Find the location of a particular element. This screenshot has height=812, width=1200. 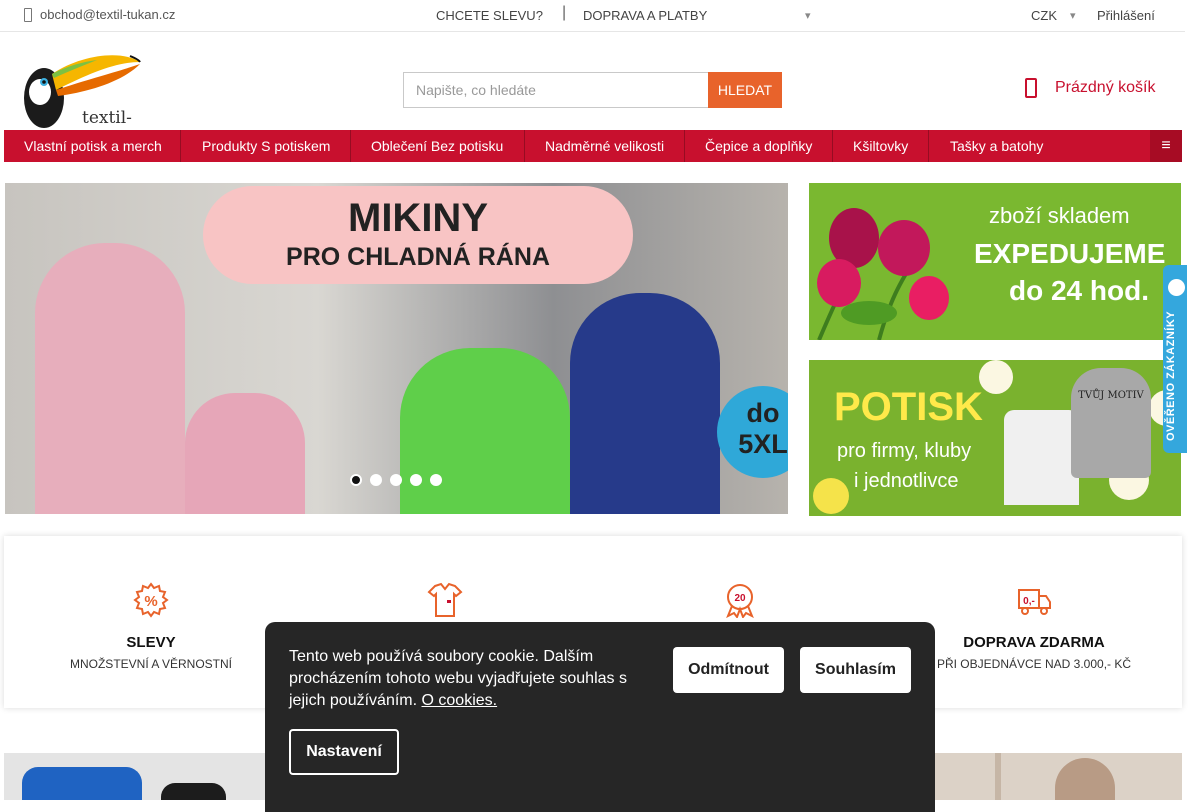

category-tile-sport is located at coordinates (1058, 776).